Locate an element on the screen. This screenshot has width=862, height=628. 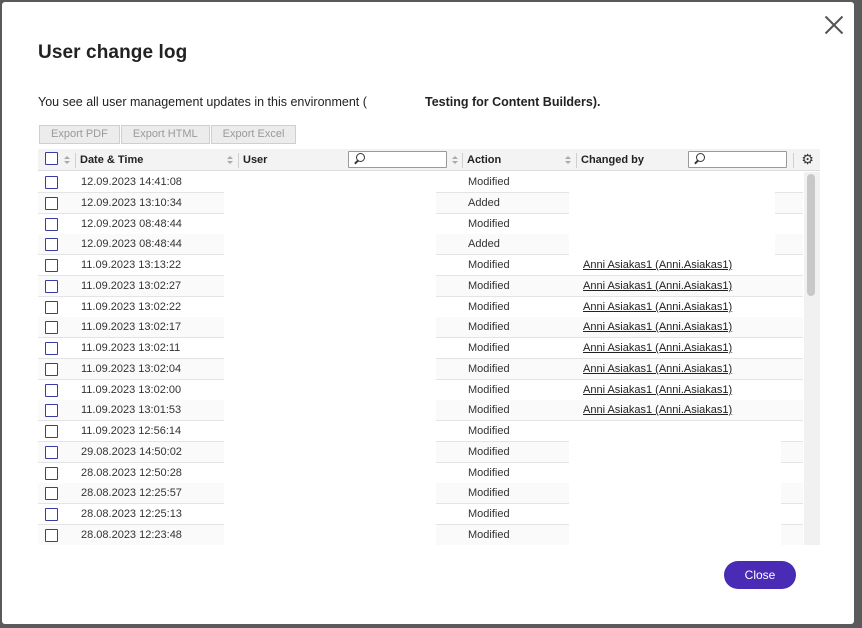
date-cell: 12.09.2023 14:41:08 is located at coordinates (131, 182).